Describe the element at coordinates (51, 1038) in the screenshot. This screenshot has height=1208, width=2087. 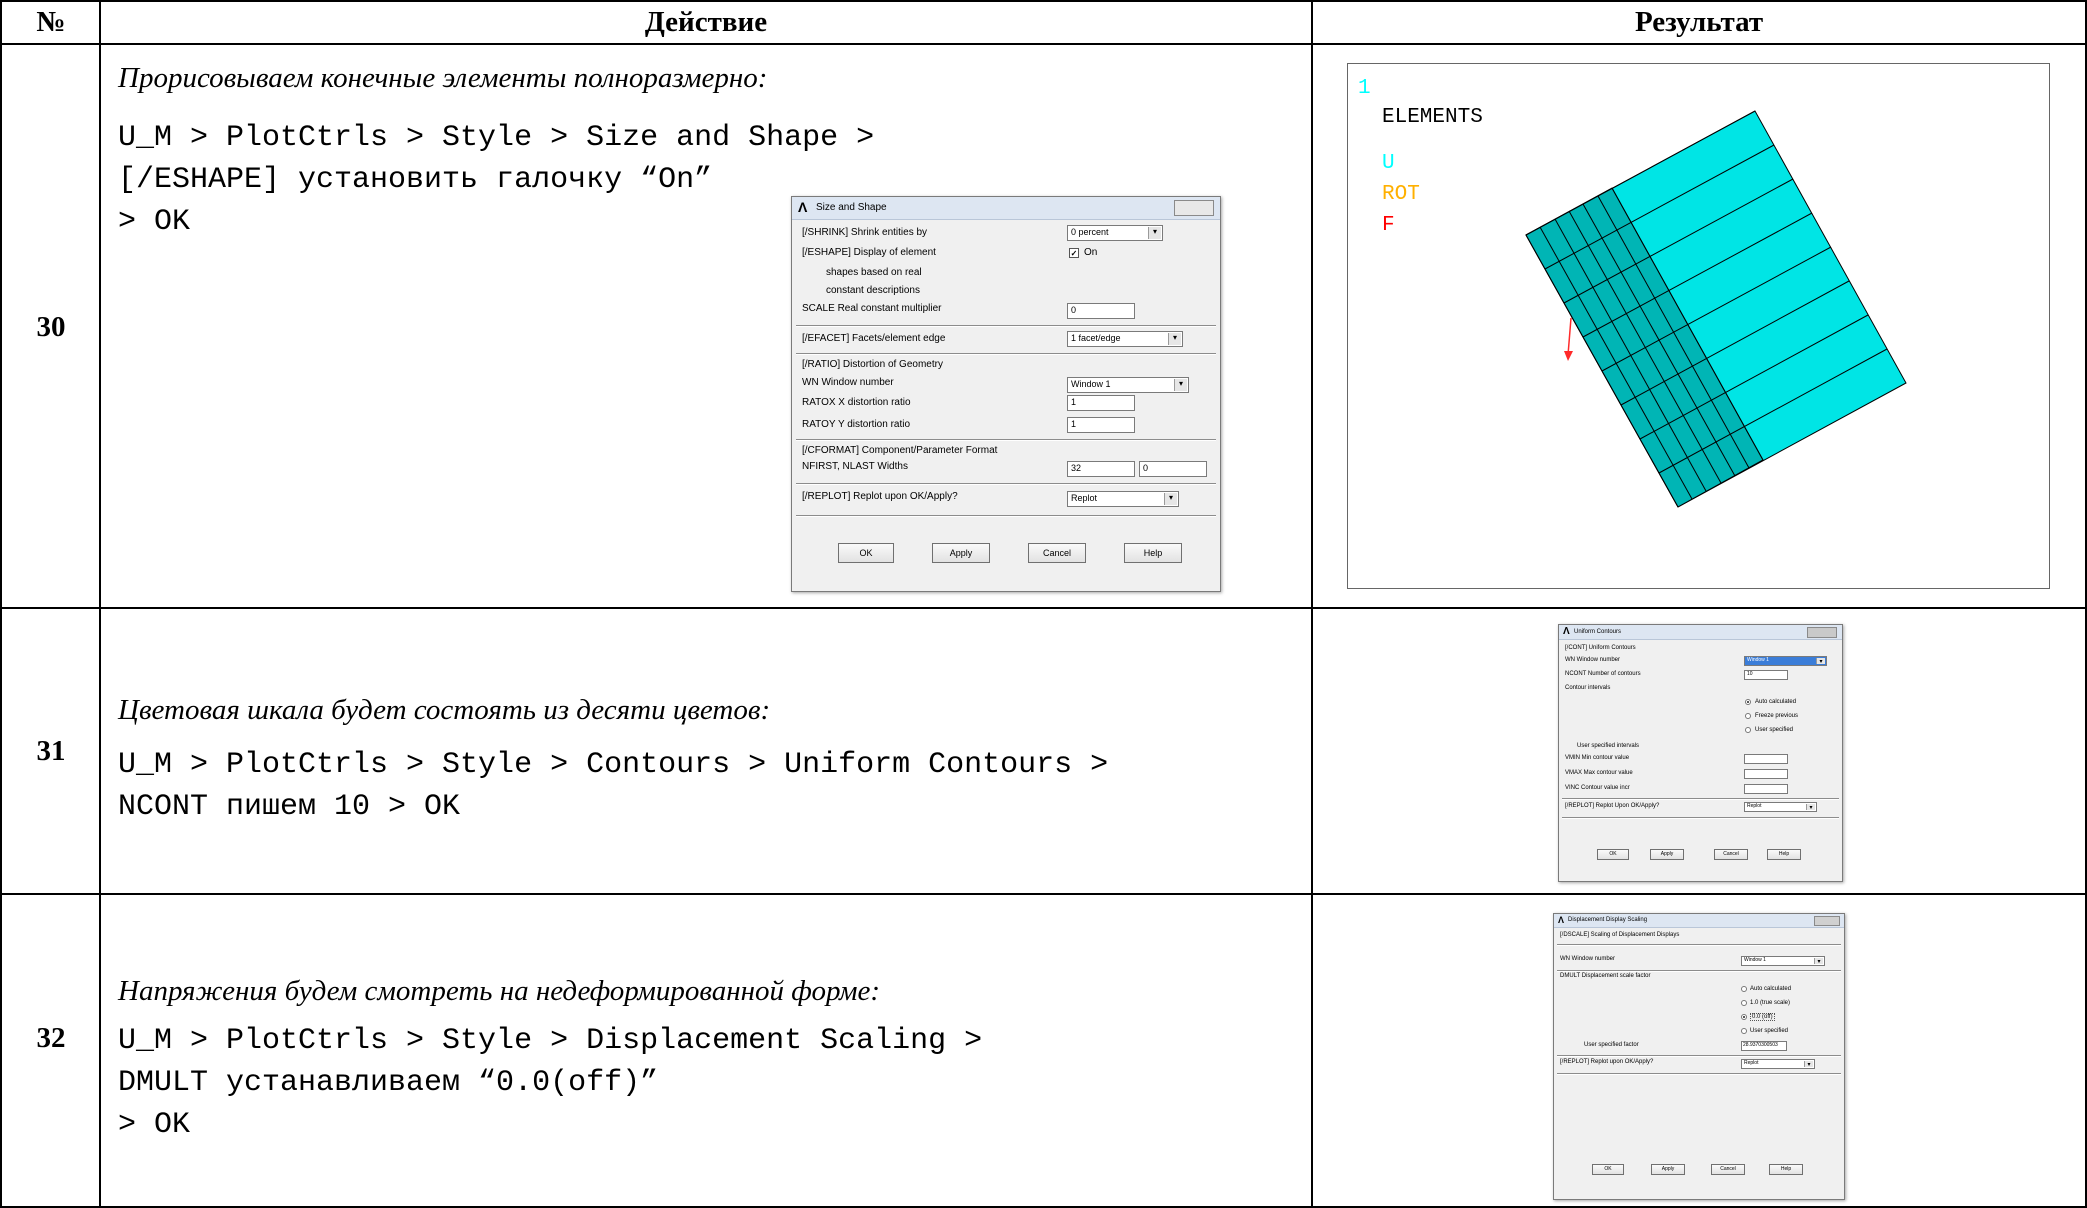
I see `row-number: 32` at that location.